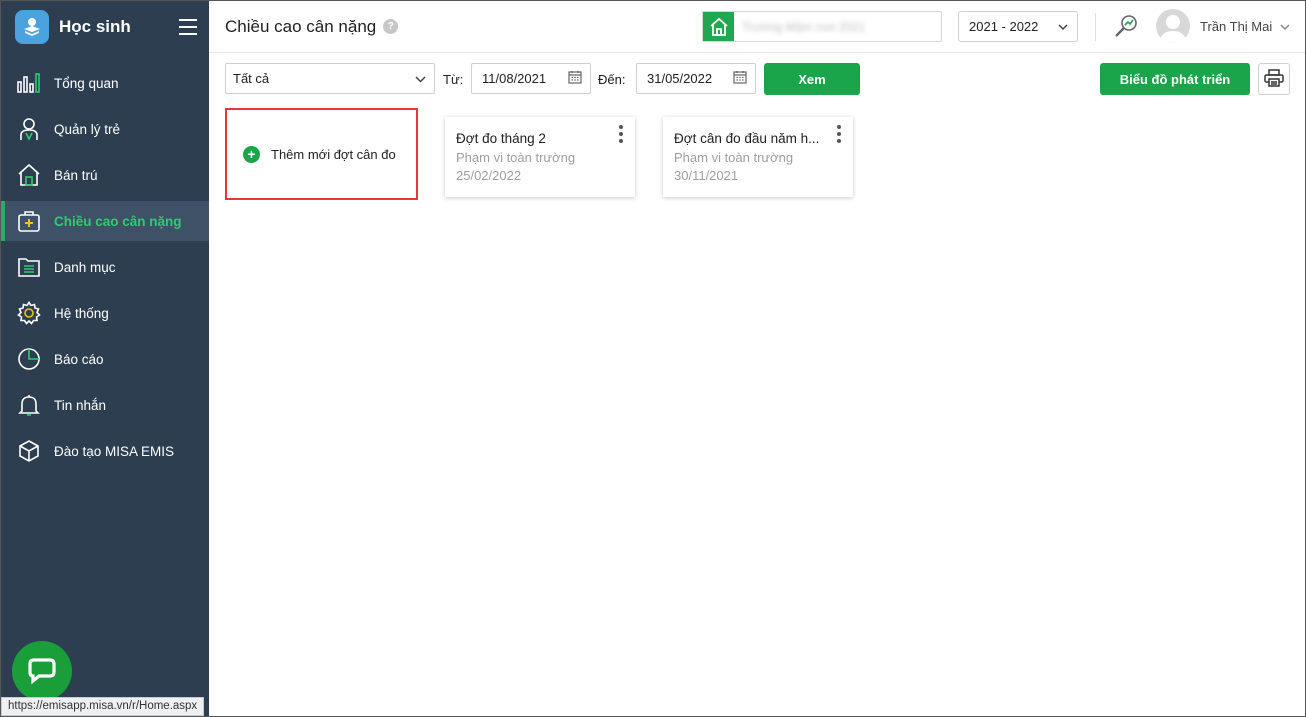  I want to click on sidebar-item-label: Chiều cao cân nặng, so click(118, 221).